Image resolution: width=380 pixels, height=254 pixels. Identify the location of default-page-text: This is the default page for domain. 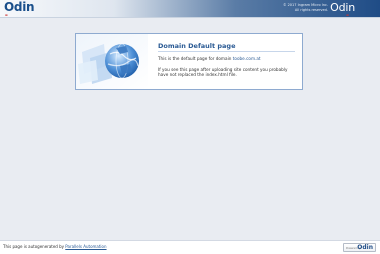
(195, 58).